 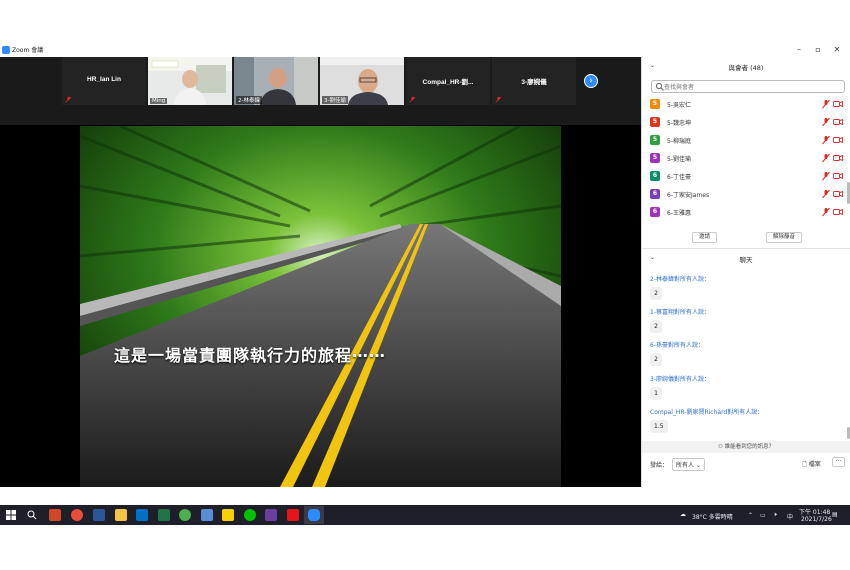 I want to click on send-to-value: 所有人, so click(x=685, y=465).